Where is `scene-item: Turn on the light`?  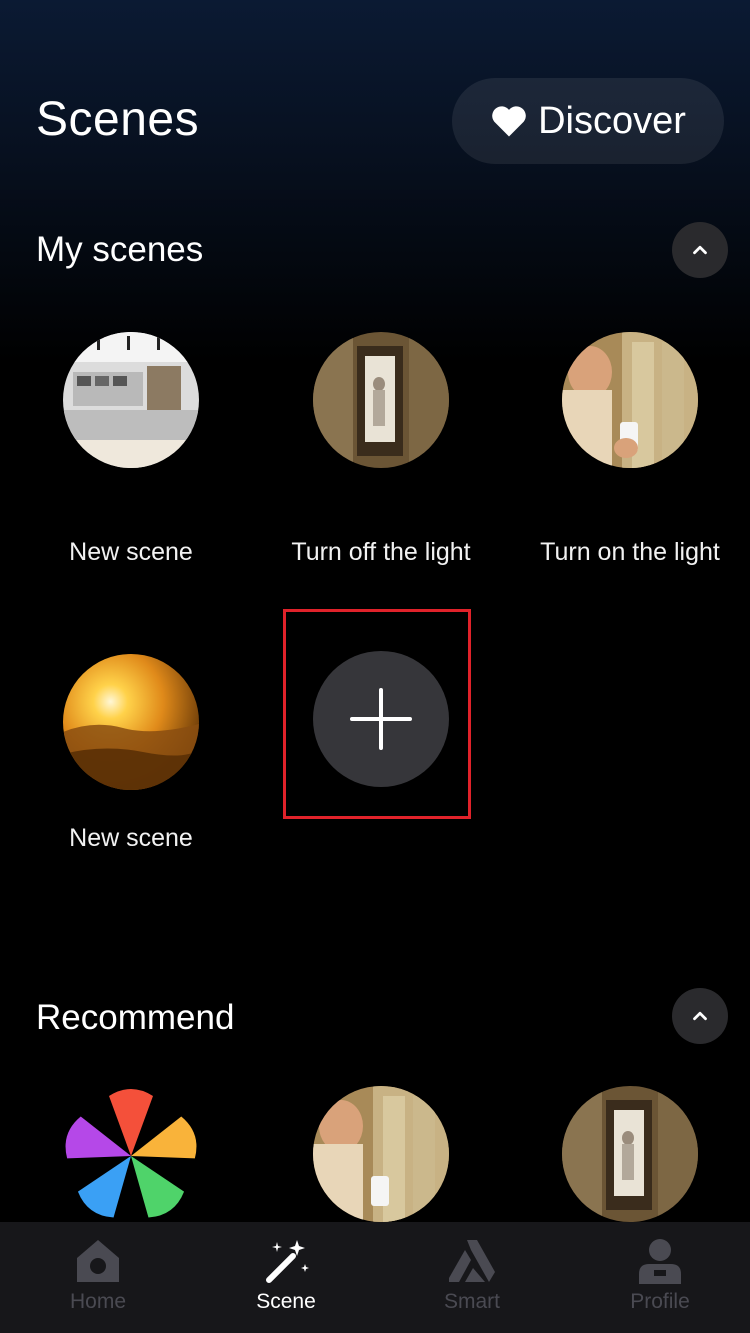 scene-item: Turn on the light is located at coordinates (627, 449).